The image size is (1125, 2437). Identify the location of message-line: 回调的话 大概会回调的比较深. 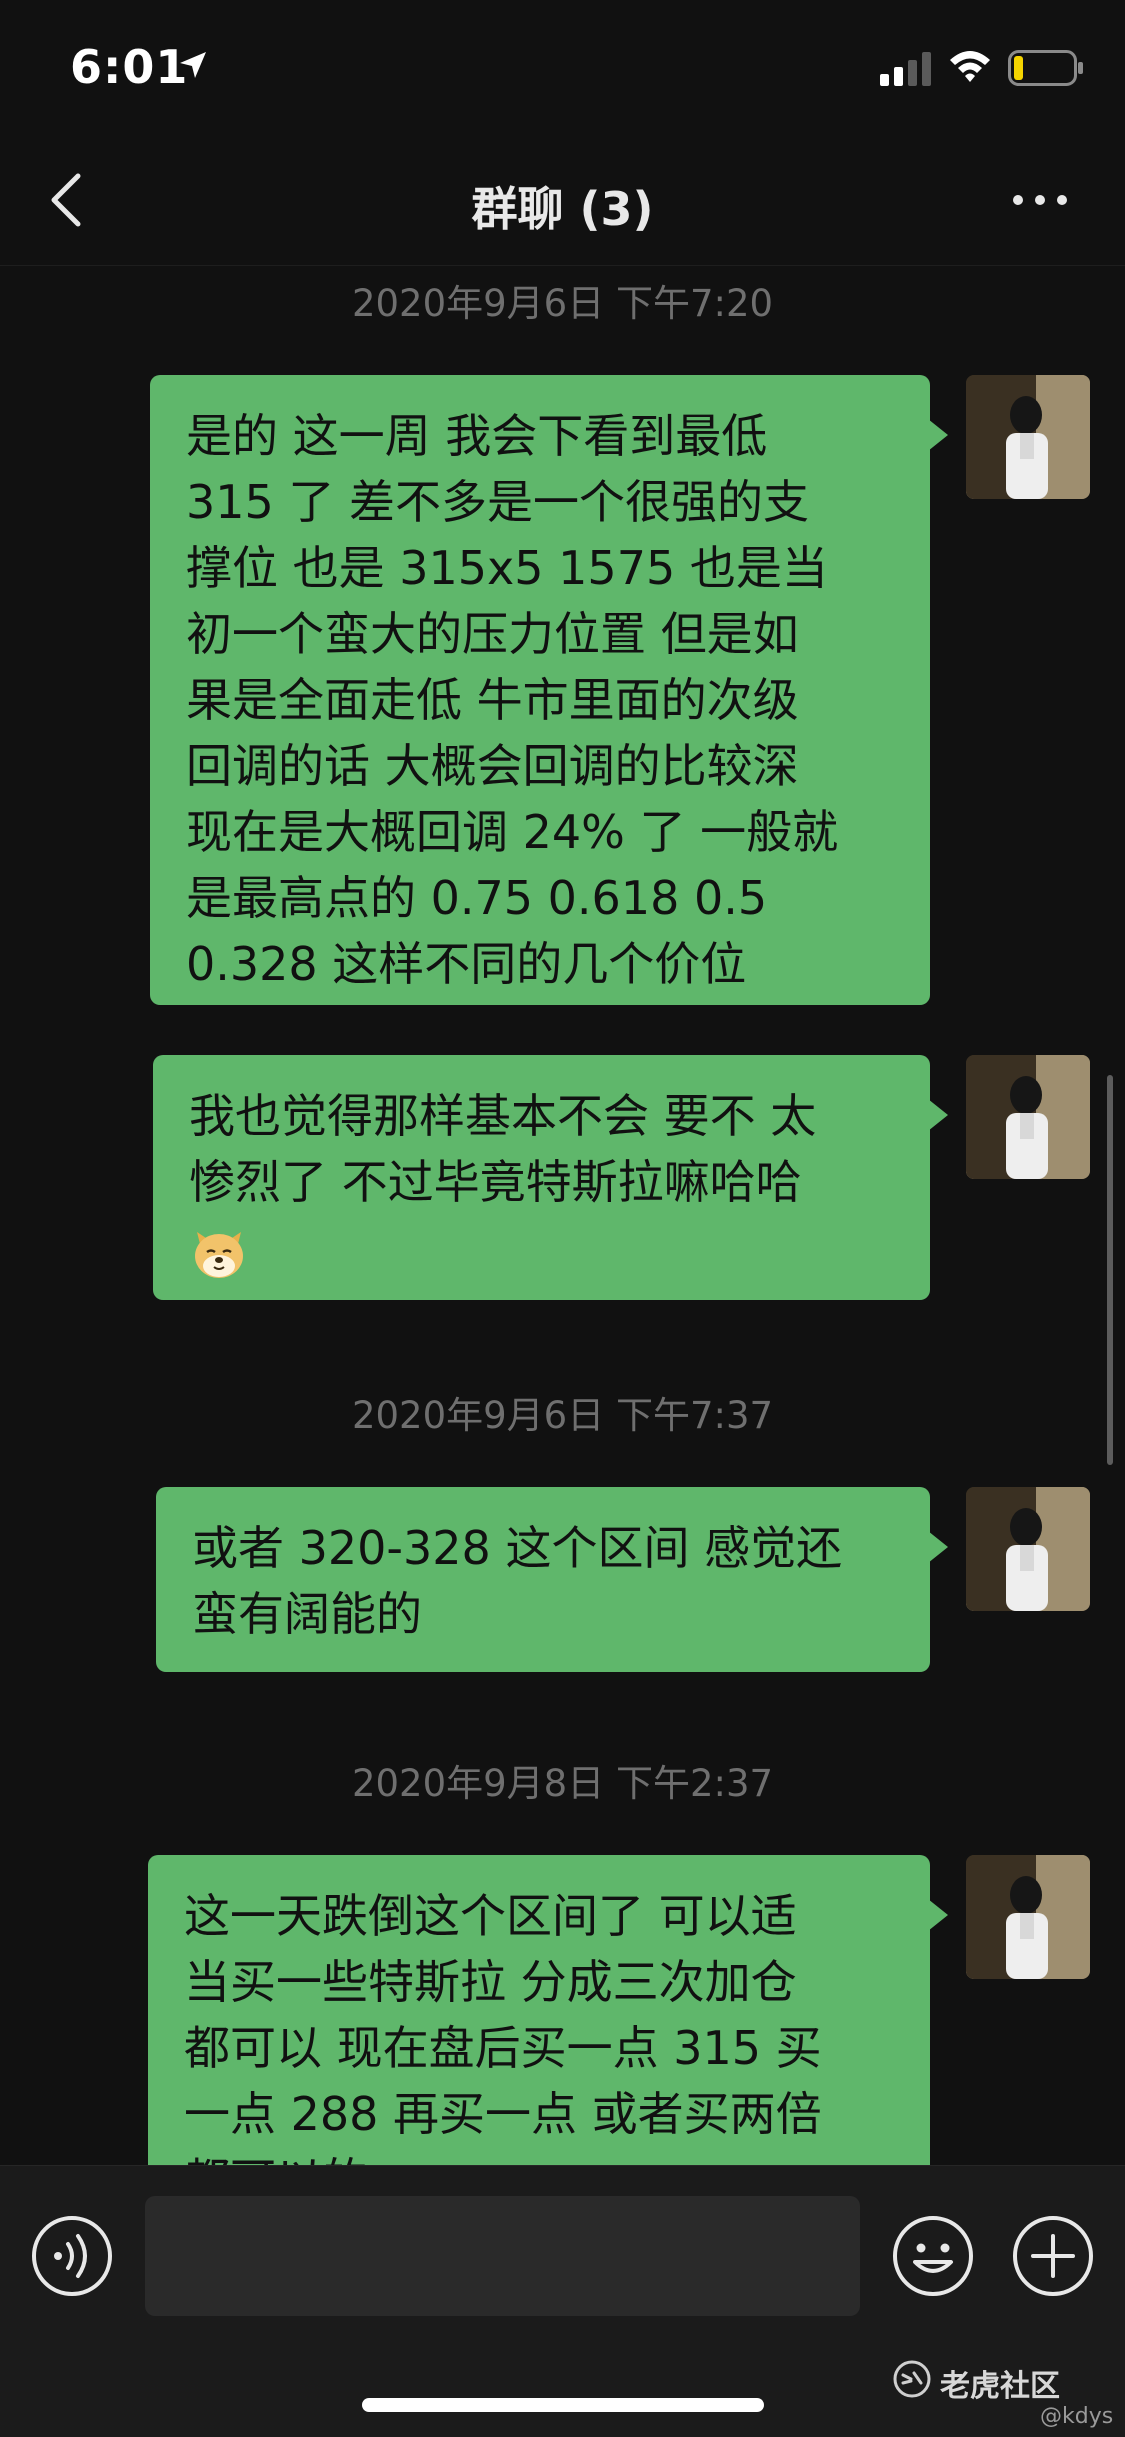
(492, 766).